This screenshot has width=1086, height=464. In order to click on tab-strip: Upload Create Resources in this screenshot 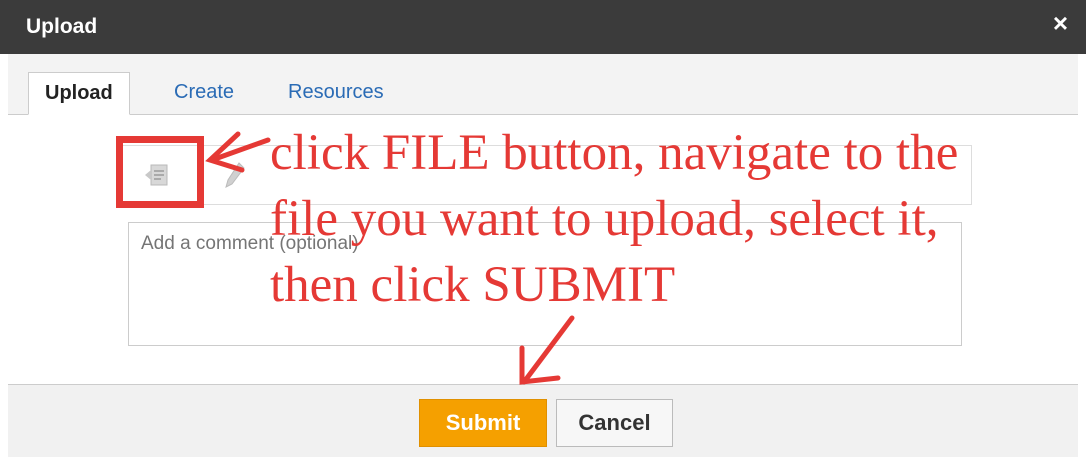, I will do `click(543, 84)`.